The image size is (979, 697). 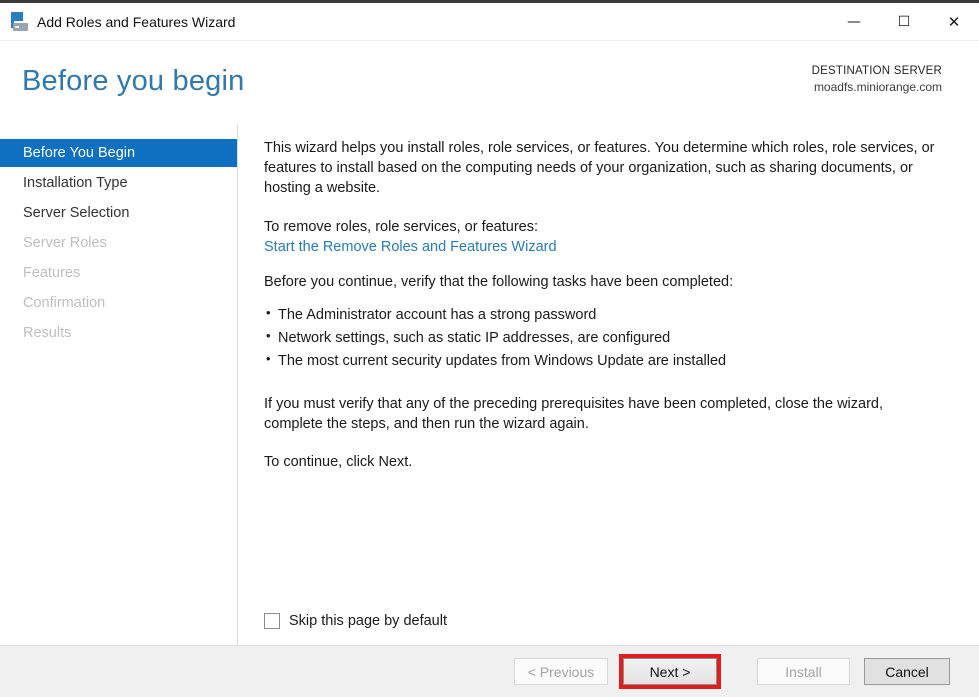 I want to click on sidebar-item-installation-type: Installation Type, so click(x=118, y=183).